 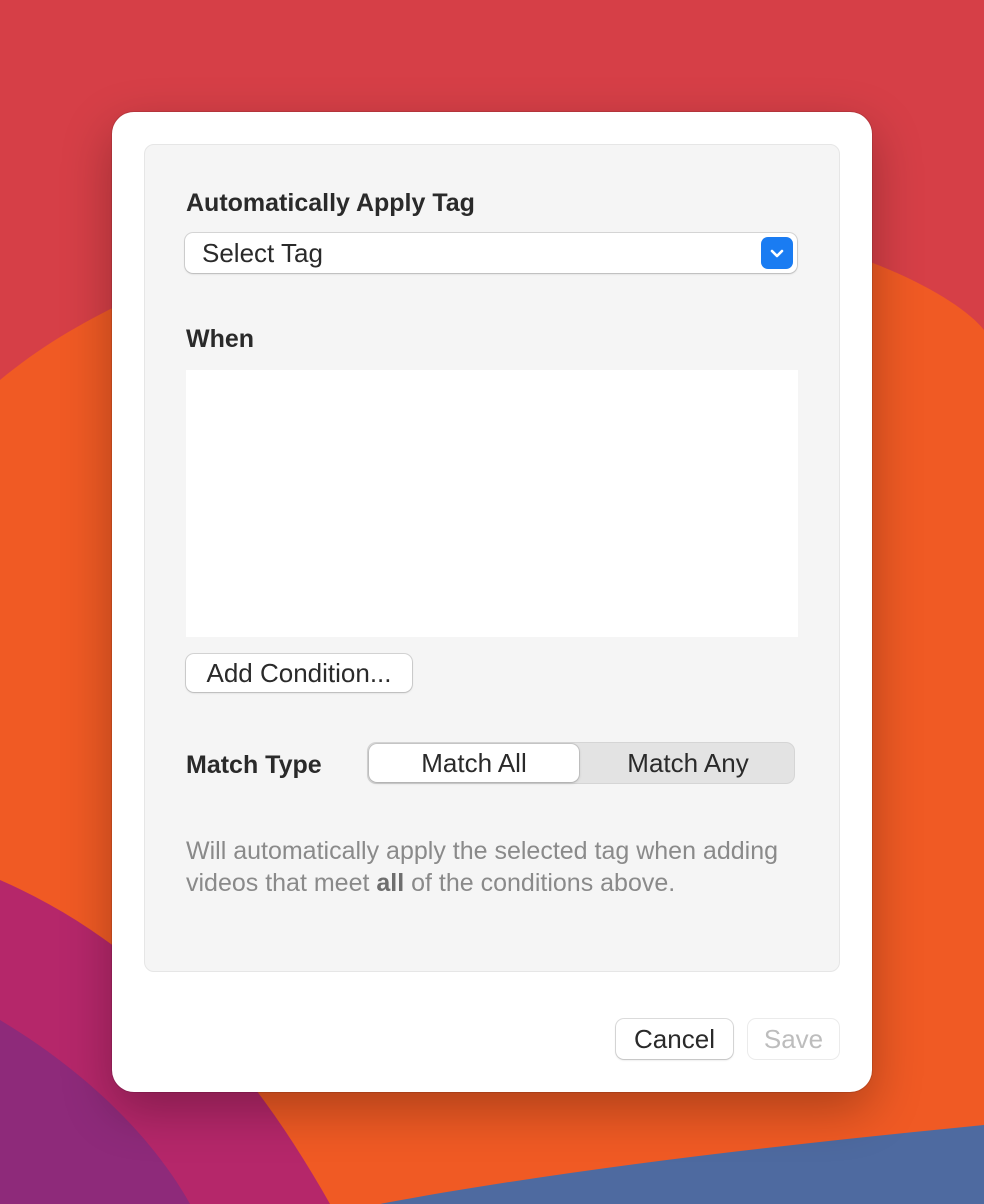 I want to click on match-any-segment: Match Any, so click(x=688, y=763).